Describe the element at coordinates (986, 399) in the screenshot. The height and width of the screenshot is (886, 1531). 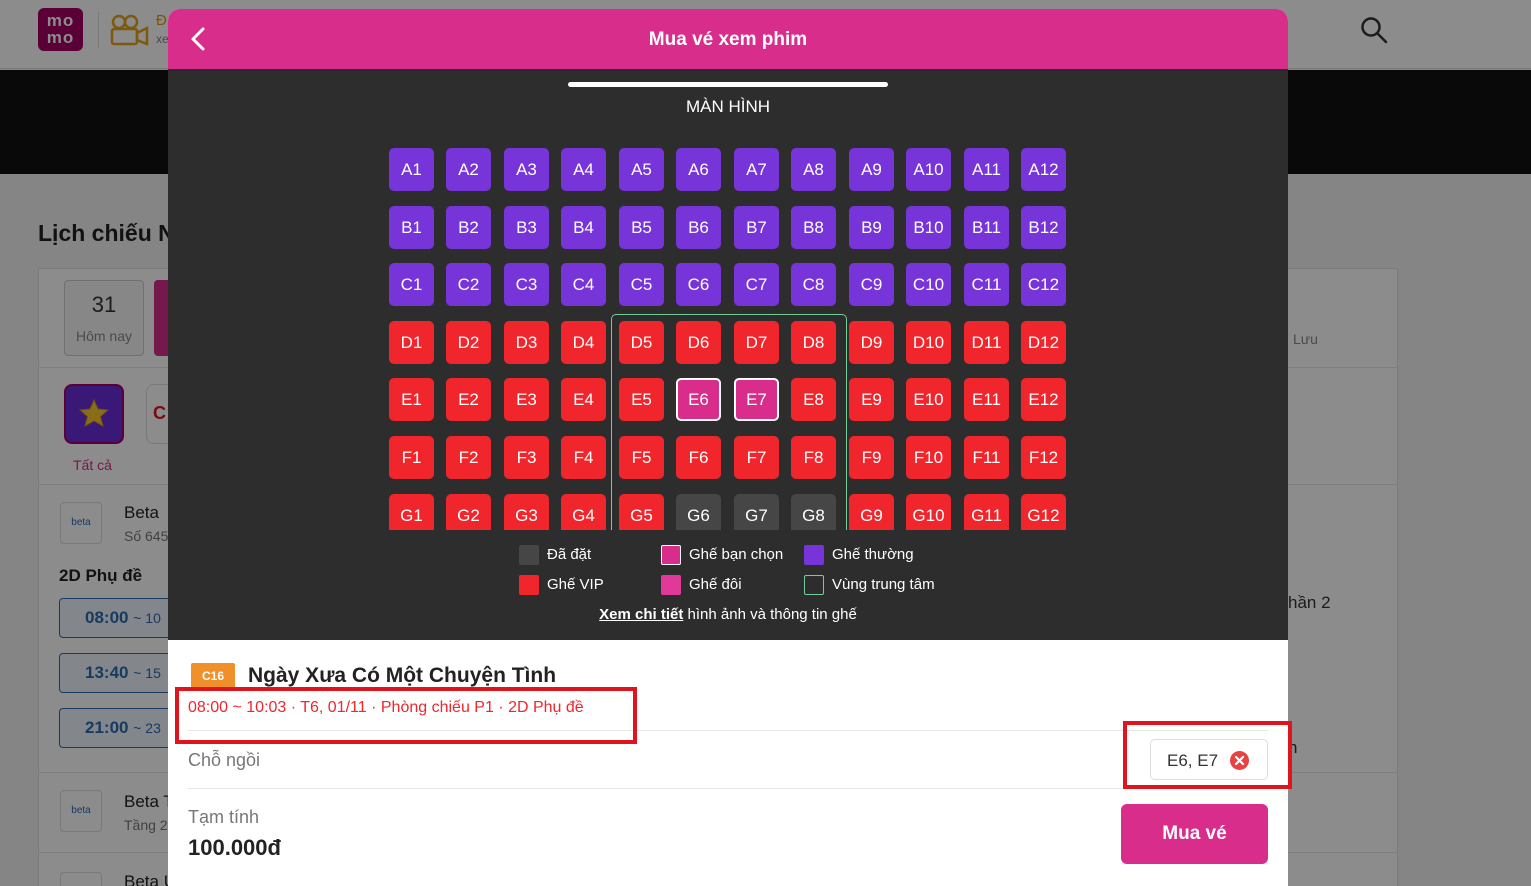
I see `seat-e11: E11` at that location.